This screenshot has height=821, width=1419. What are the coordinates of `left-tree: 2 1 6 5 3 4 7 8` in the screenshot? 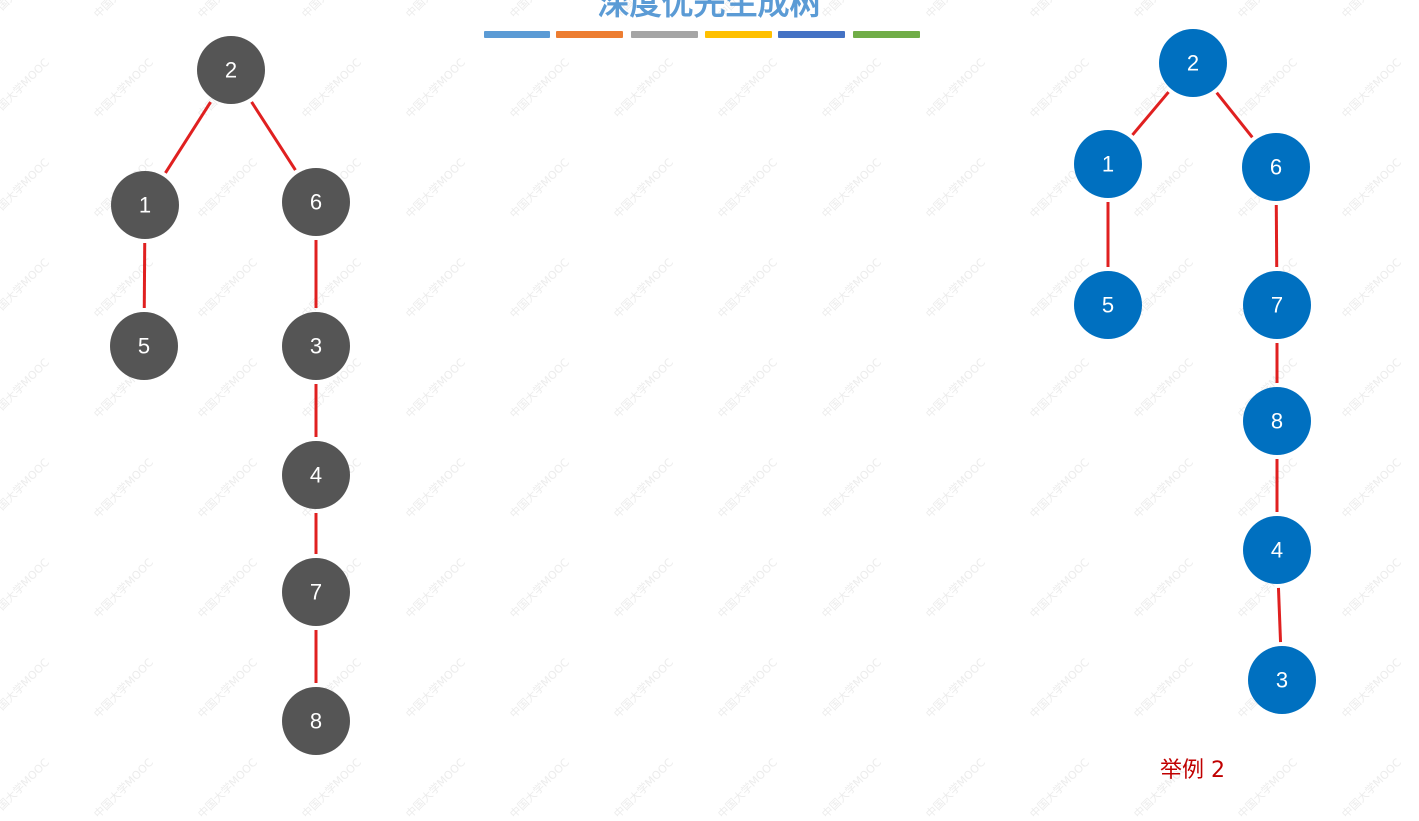 It's located at (230, 395).